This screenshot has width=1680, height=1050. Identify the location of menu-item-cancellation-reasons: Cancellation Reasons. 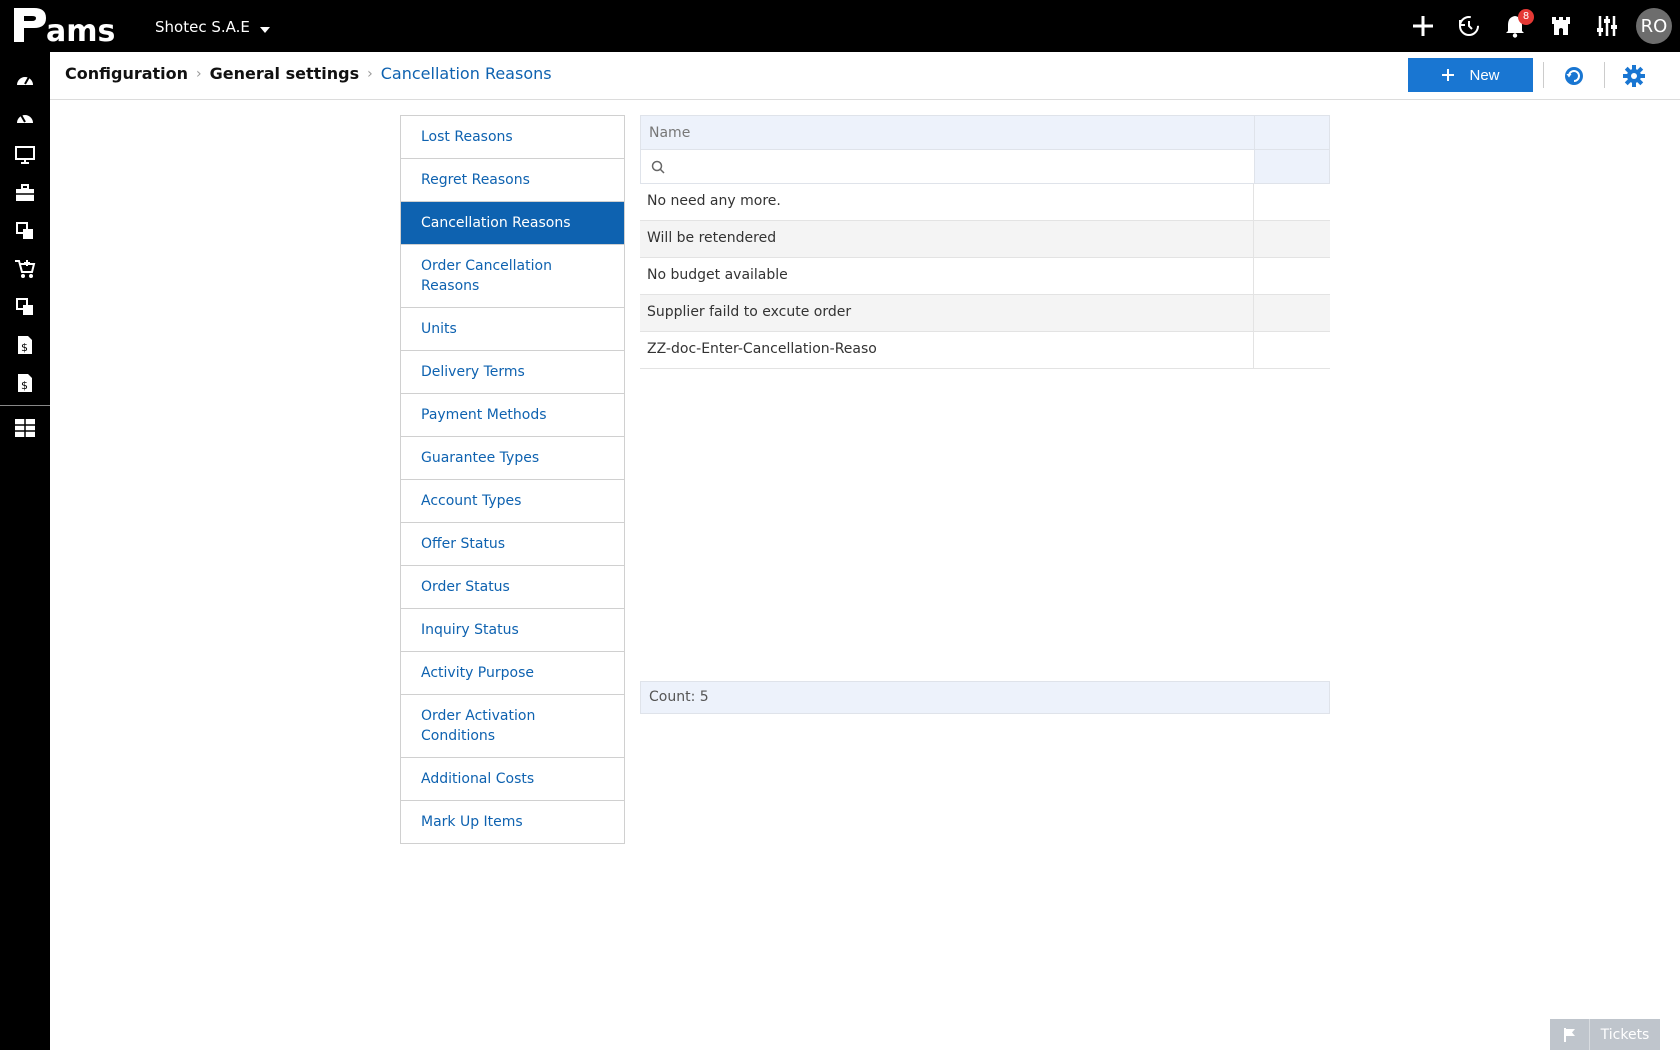
(512, 223).